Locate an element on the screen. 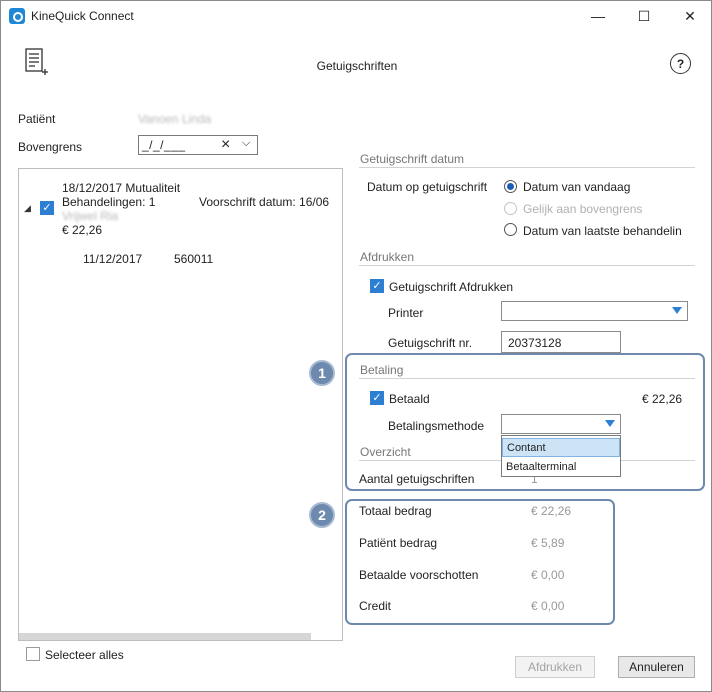  certificate-number-label: Getuigschrift nr. is located at coordinates (430, 343).